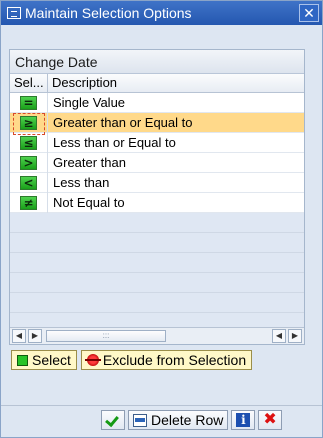 The height and width of the screenshot is (438, 323). Describe the element at coordinates (161, 405) in the screenshot. I see `footer-divider` at that location.